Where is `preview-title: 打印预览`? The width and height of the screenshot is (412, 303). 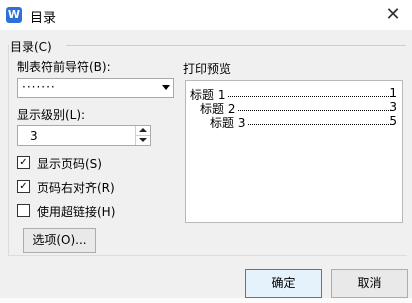
preview-title: 打印预览 is located at coordinates (207, 69).